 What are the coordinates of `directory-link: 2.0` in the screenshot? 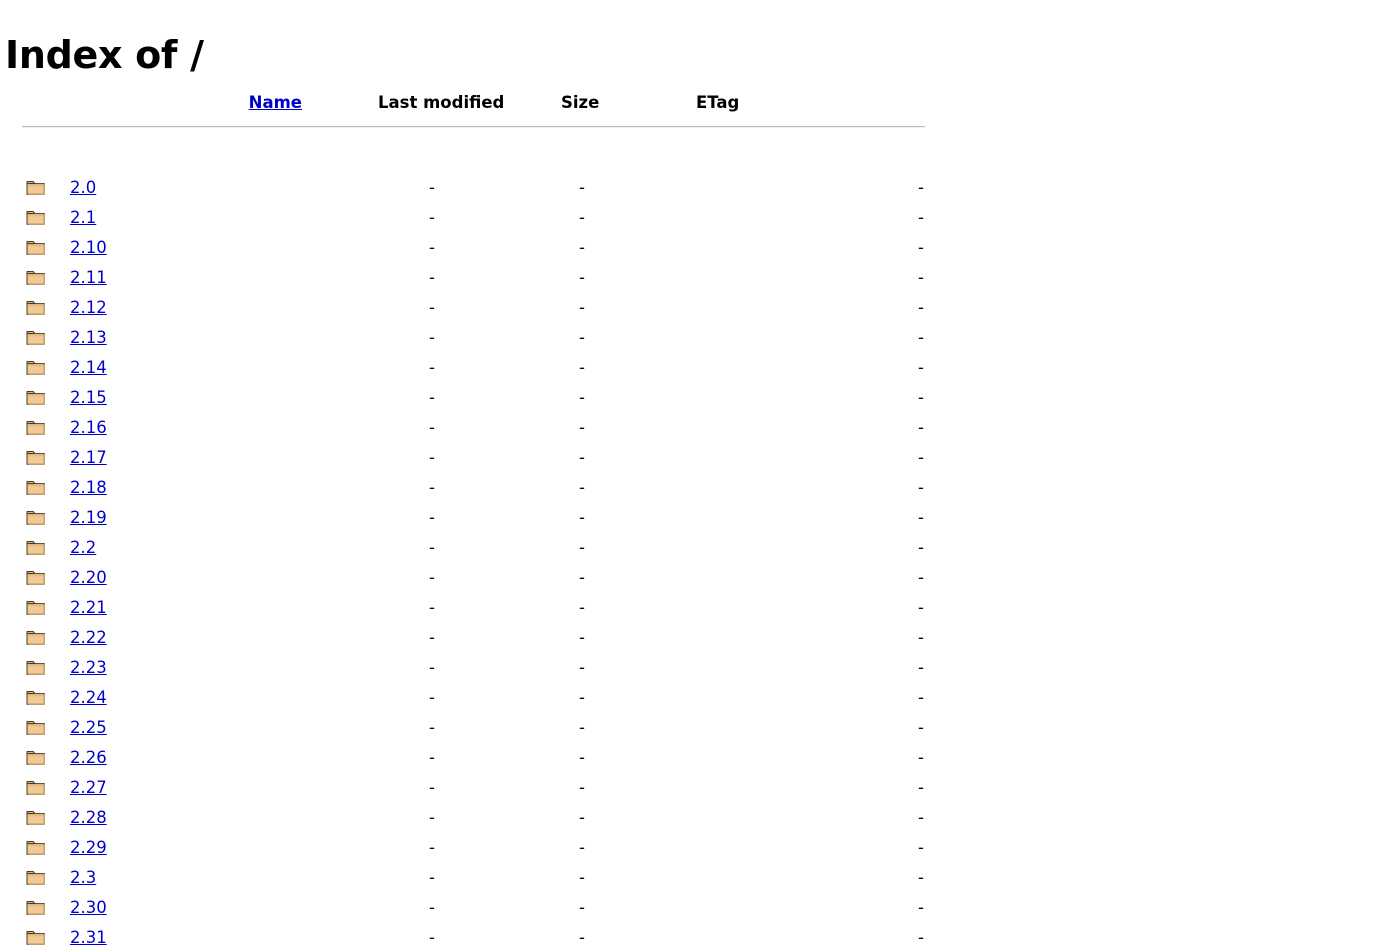 It's located at (83, 187).